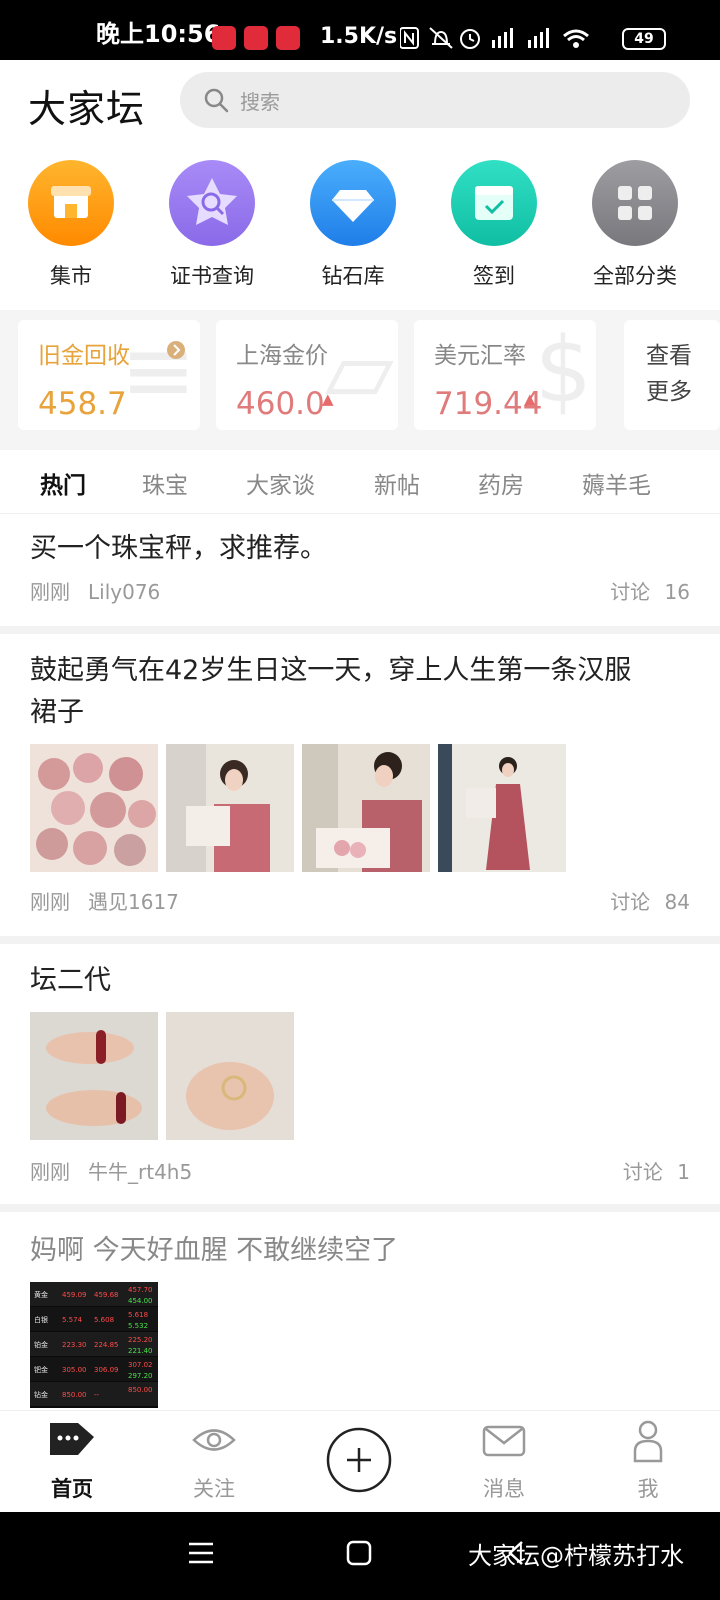 The height and width of the screenshot is (1600, 720). Describe the element at coordinates (563, 371) in the screenshot. I see `dollar-icon: $` at that location.